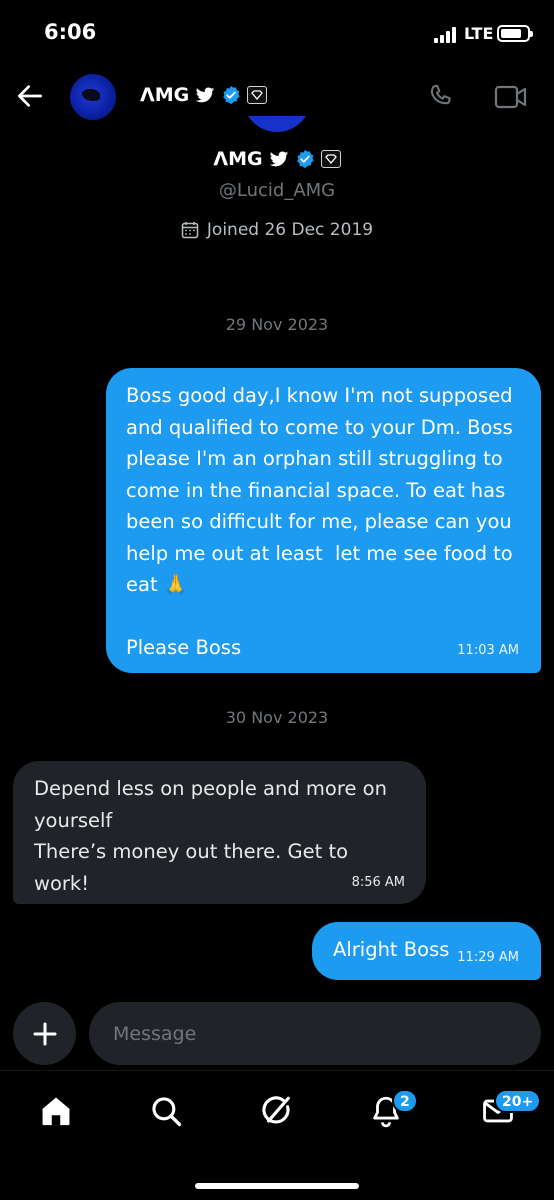 Image resolution: width=554 pixels, height=1200 pixels. I want to click on status-time: 6:06, so click(70, 32).